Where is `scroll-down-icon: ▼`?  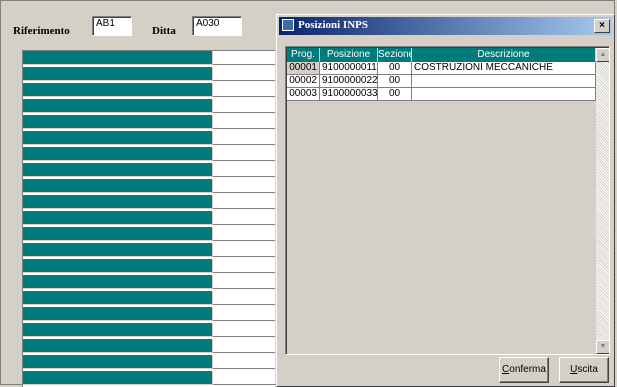 scroll-down-icon: ▼ is located at coordinates (602, 347).